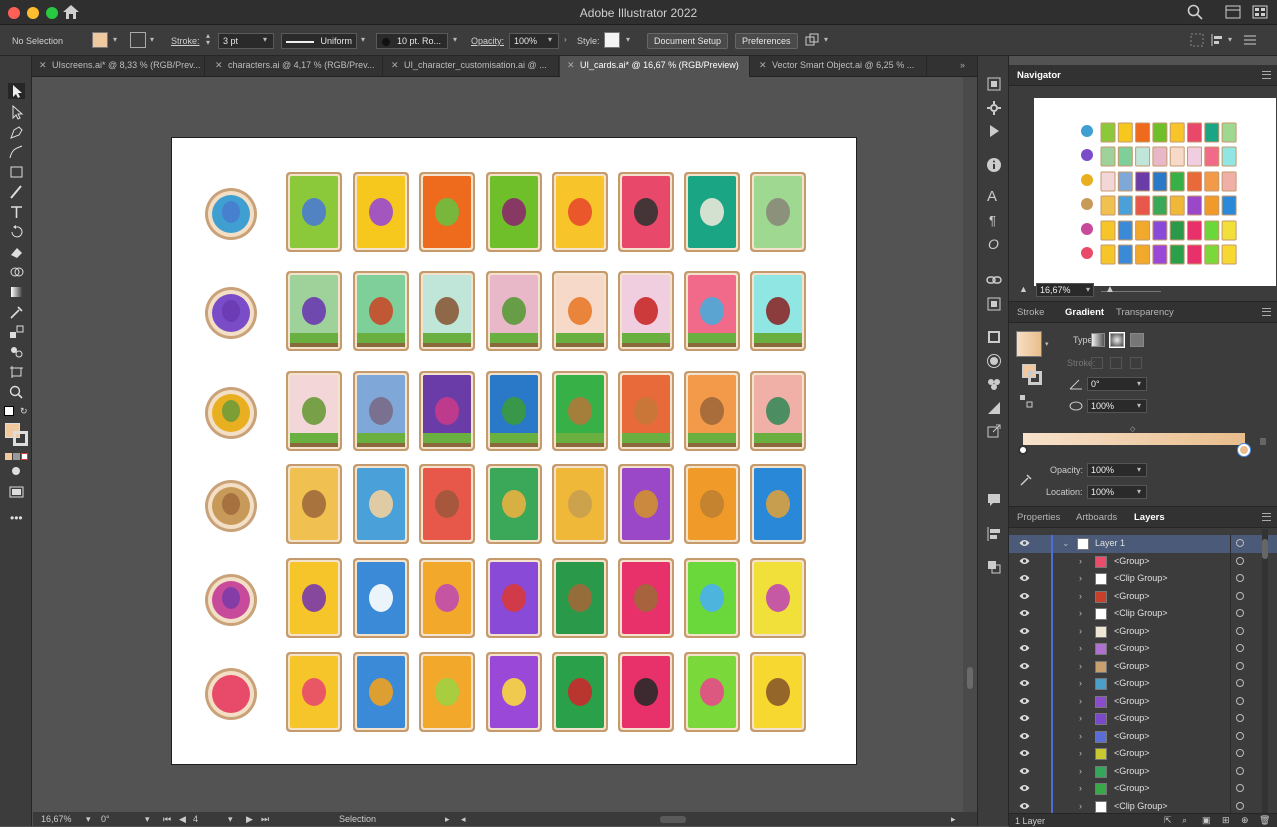  Describe the element at coordinates (1039, 75) in the screenshot. I see `navigator-title: Navigator` at that location.